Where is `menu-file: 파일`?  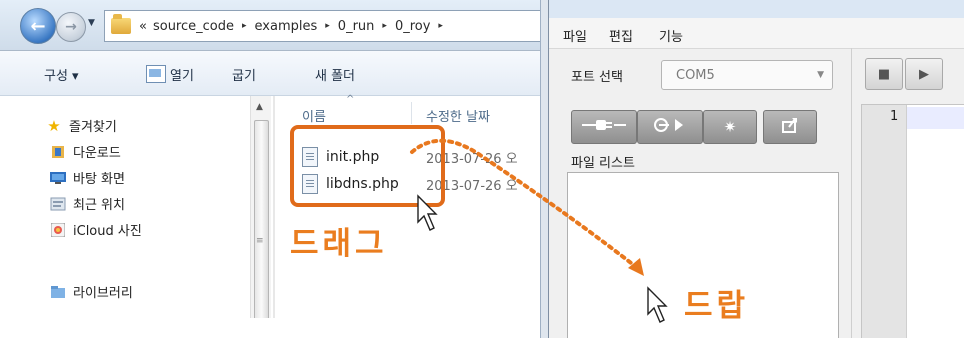 menu-file: 파일 is located at coordinates (575, 35).